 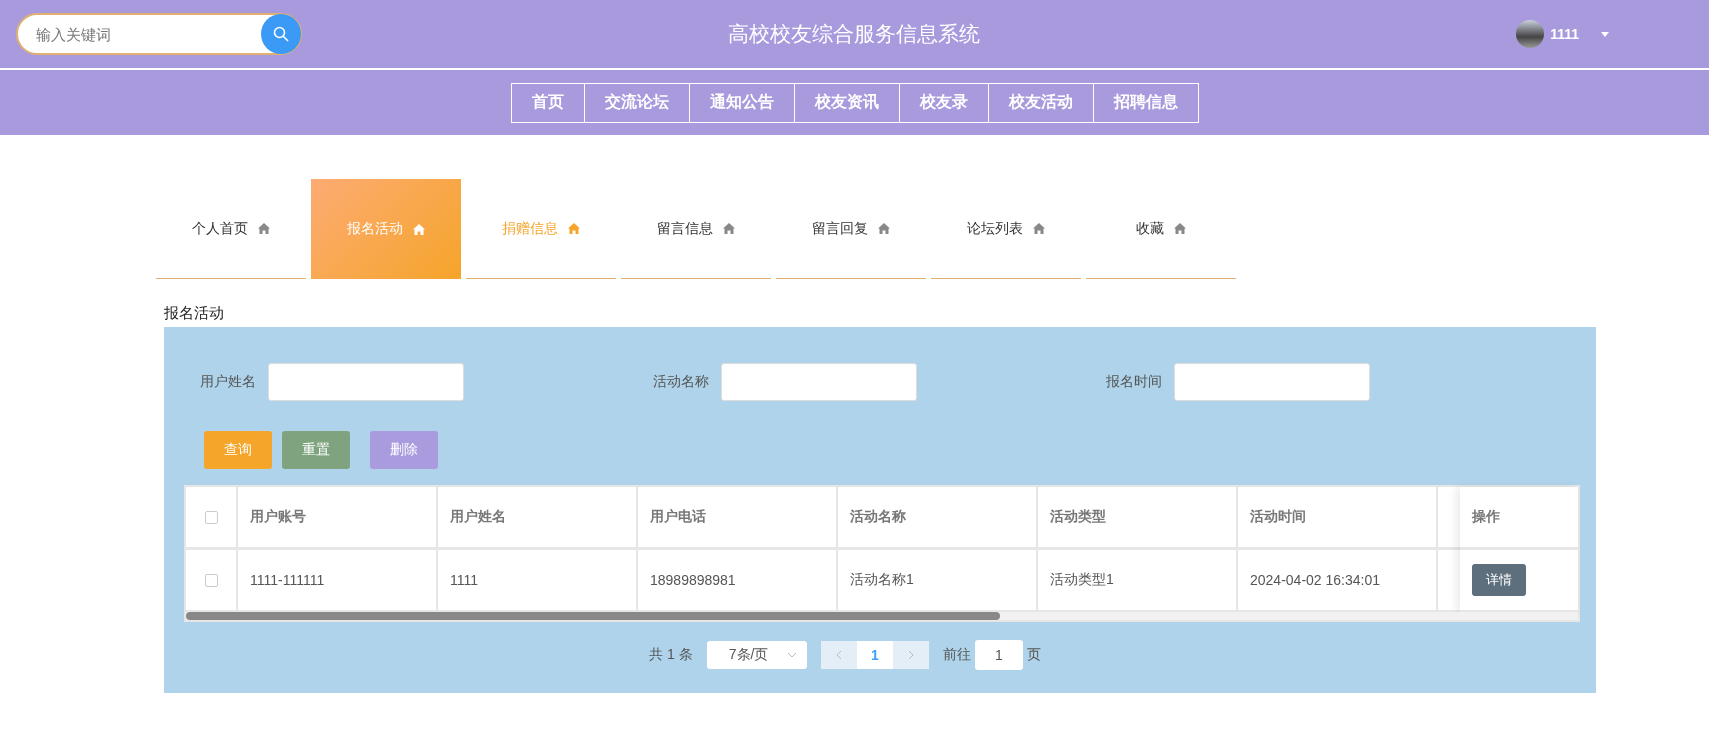 I want to click on column-header: 用户姓名, so click(x=538, y=517).